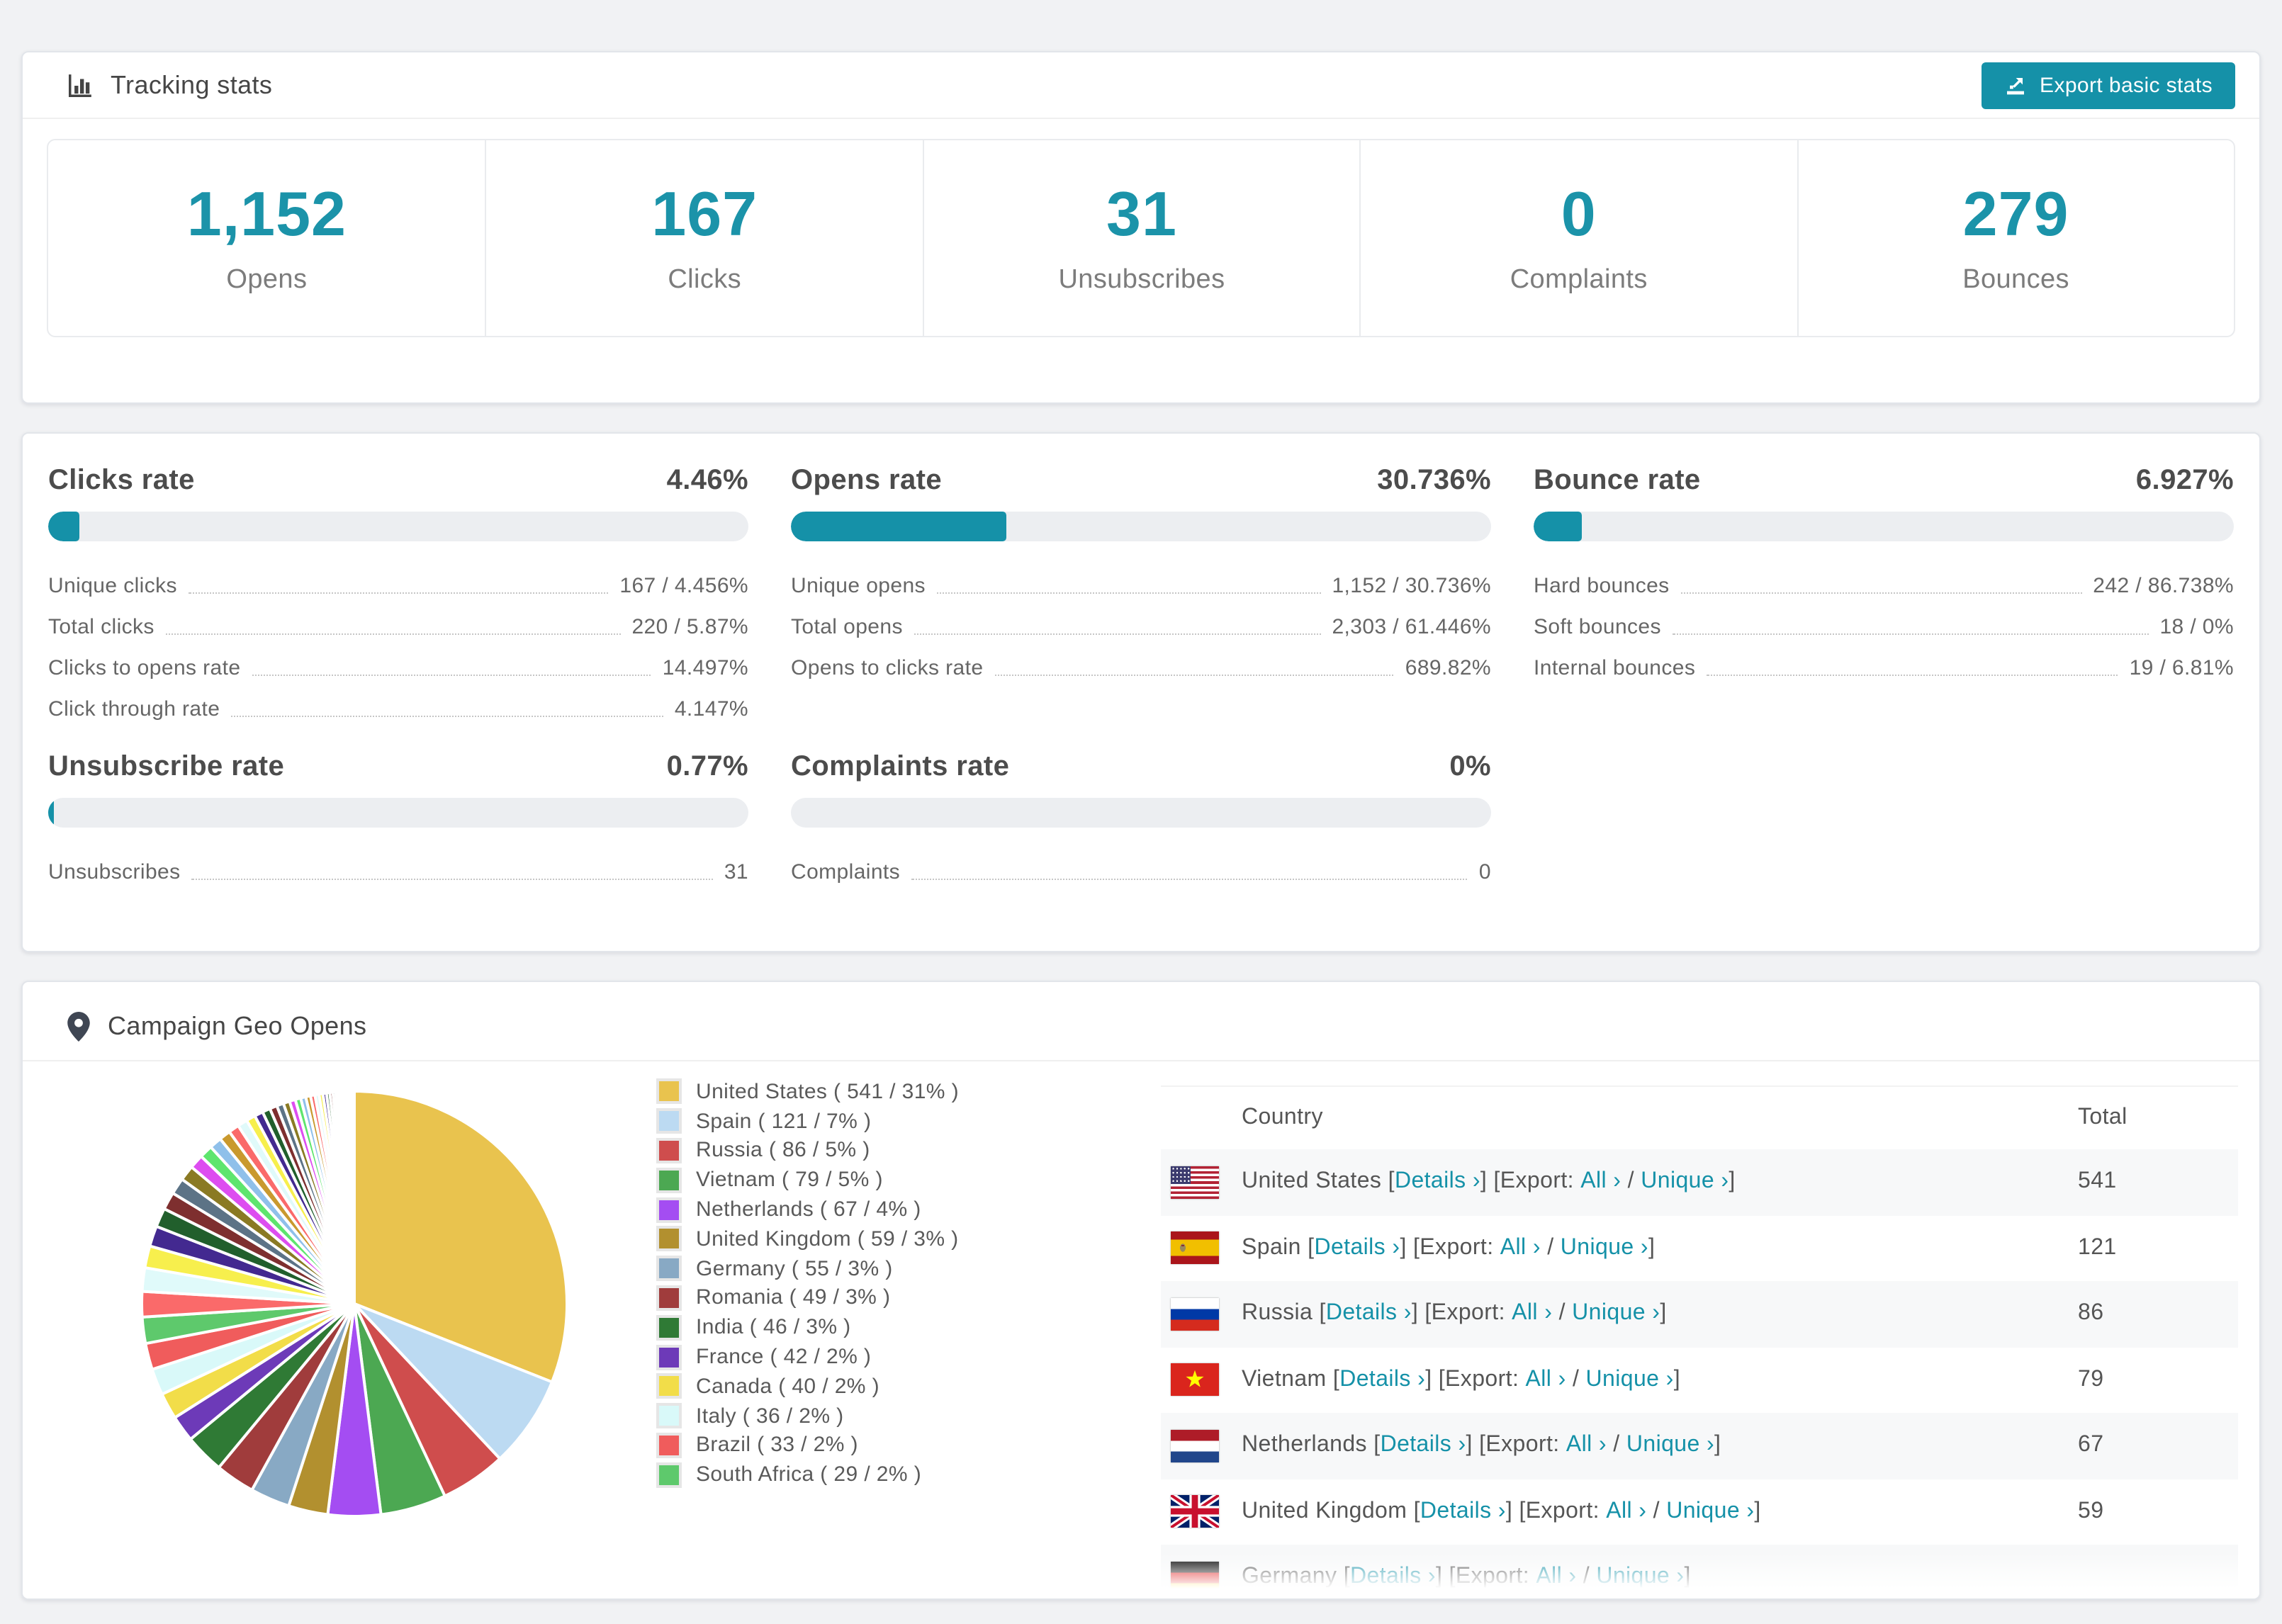 The image size is (2282, 1624). What do you see at coordinates (398, 480) in the screenshot?
I see `rate-head: Clicks rate 4.46%` at bounding box center [398, 480].